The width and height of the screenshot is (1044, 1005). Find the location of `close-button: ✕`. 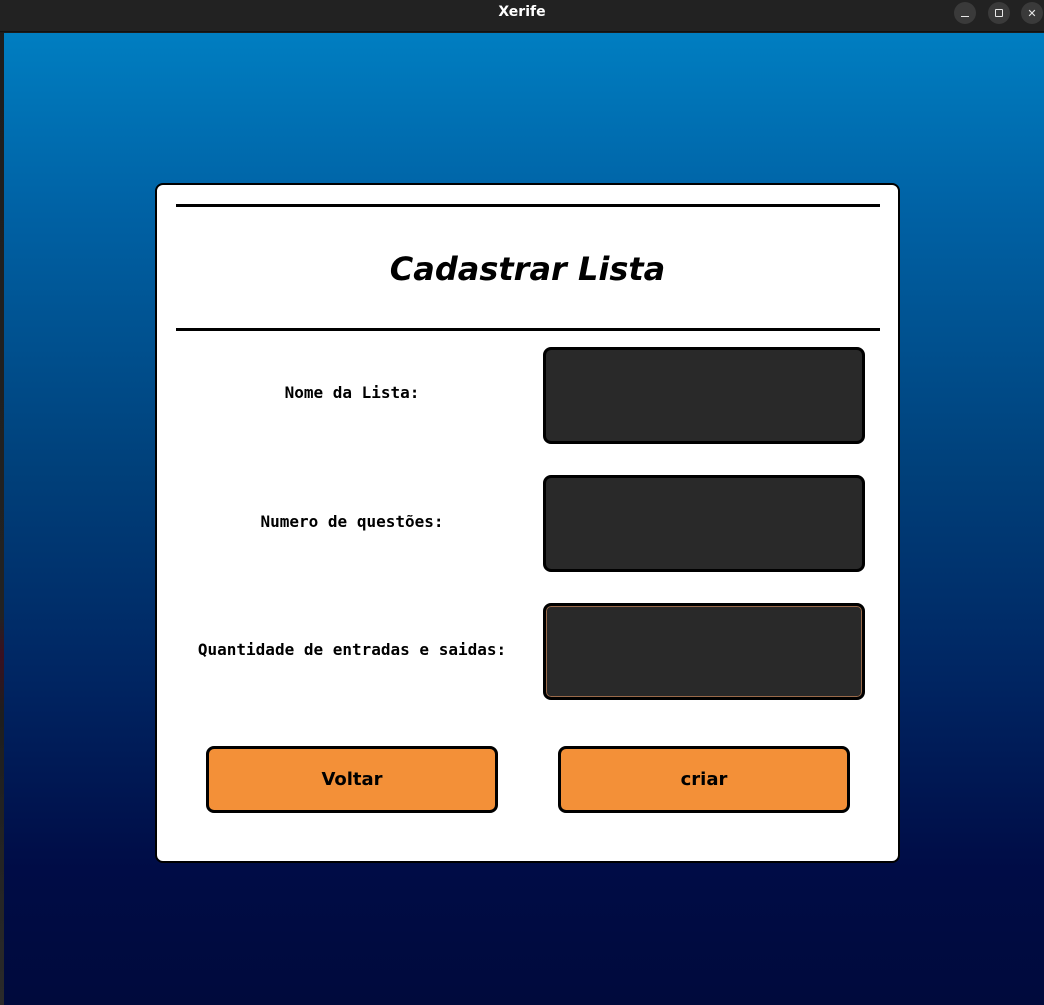

close-button: ✕ is located at coordinates (1032, 13).